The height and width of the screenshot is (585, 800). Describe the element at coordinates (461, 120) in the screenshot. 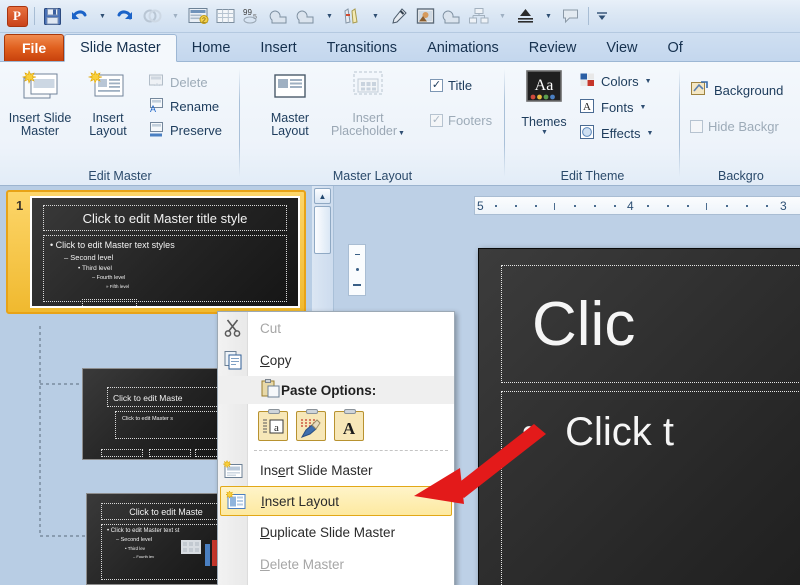

I see `footers-checkbox-row: ✓ Footers` at that location.